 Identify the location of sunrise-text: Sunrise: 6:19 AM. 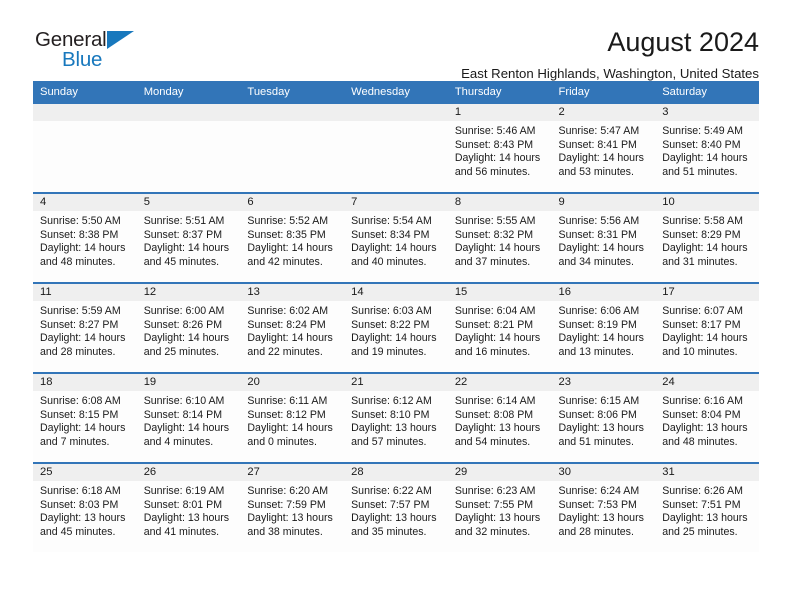
(184, 491).